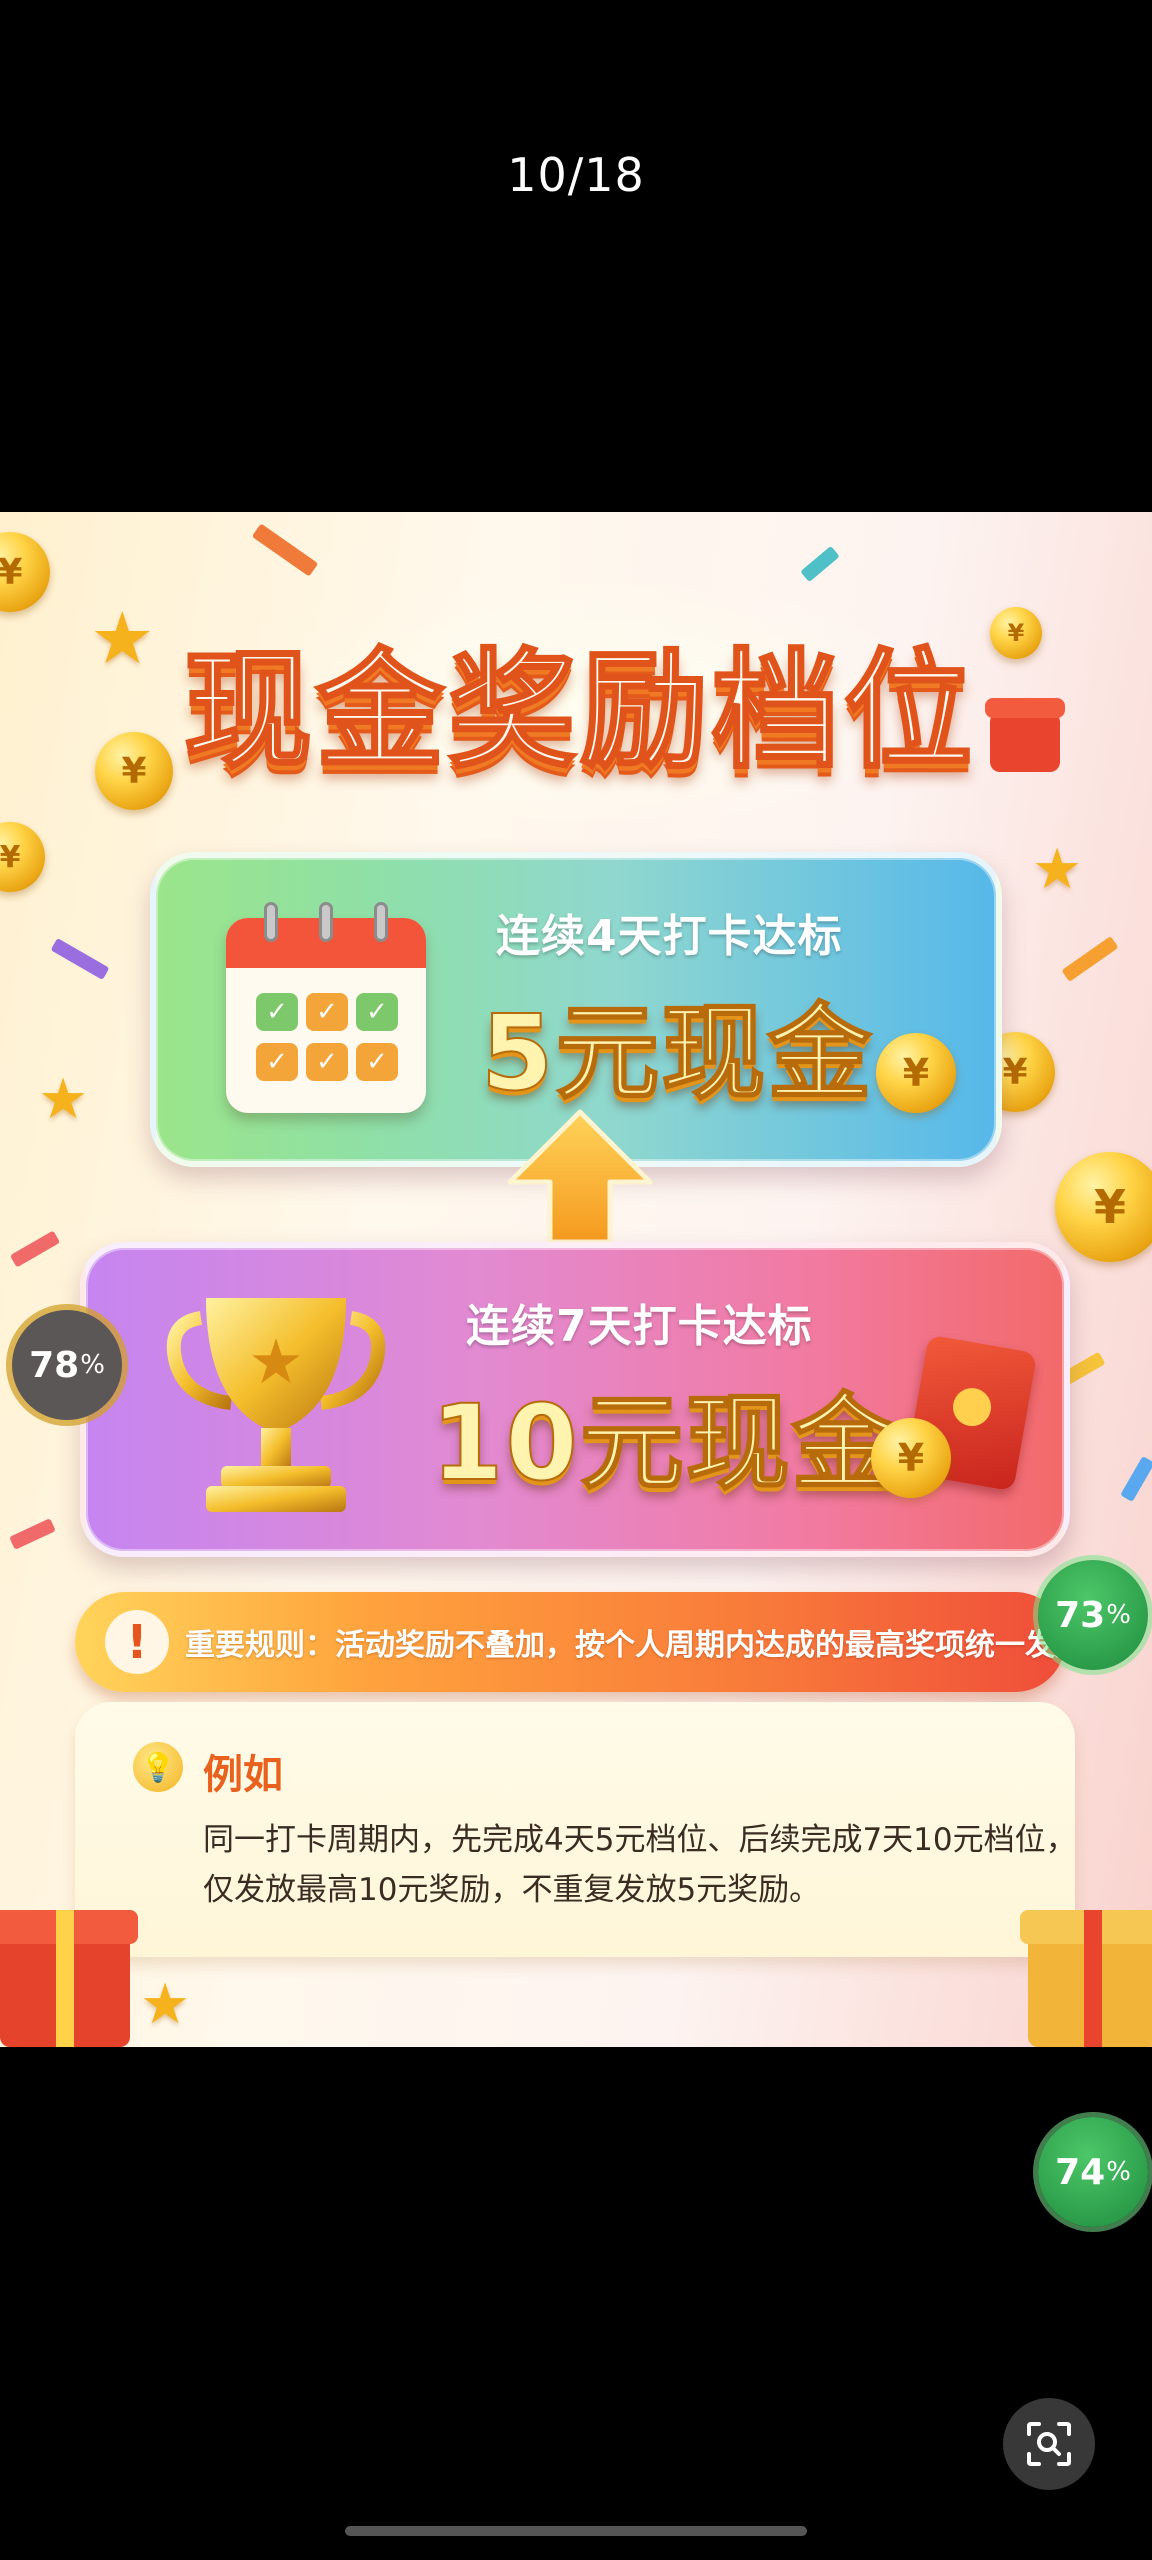 The width and height of the screenshot is (1152, 2560). What do you see at coordinates (243, 1775) in the screenshot?
I see `example-title: 例如` at bounding box center [243, 1775].